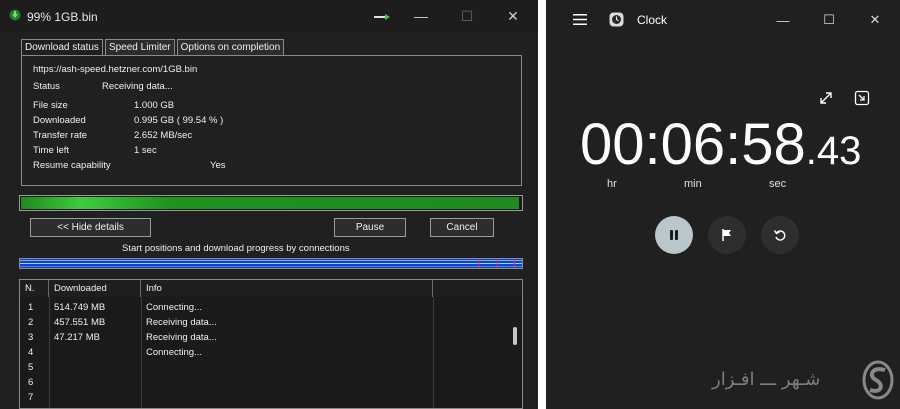 The width and height of the screenshot is (900, 409). I want to click on maximize-button: ☐, so click(467, 16).